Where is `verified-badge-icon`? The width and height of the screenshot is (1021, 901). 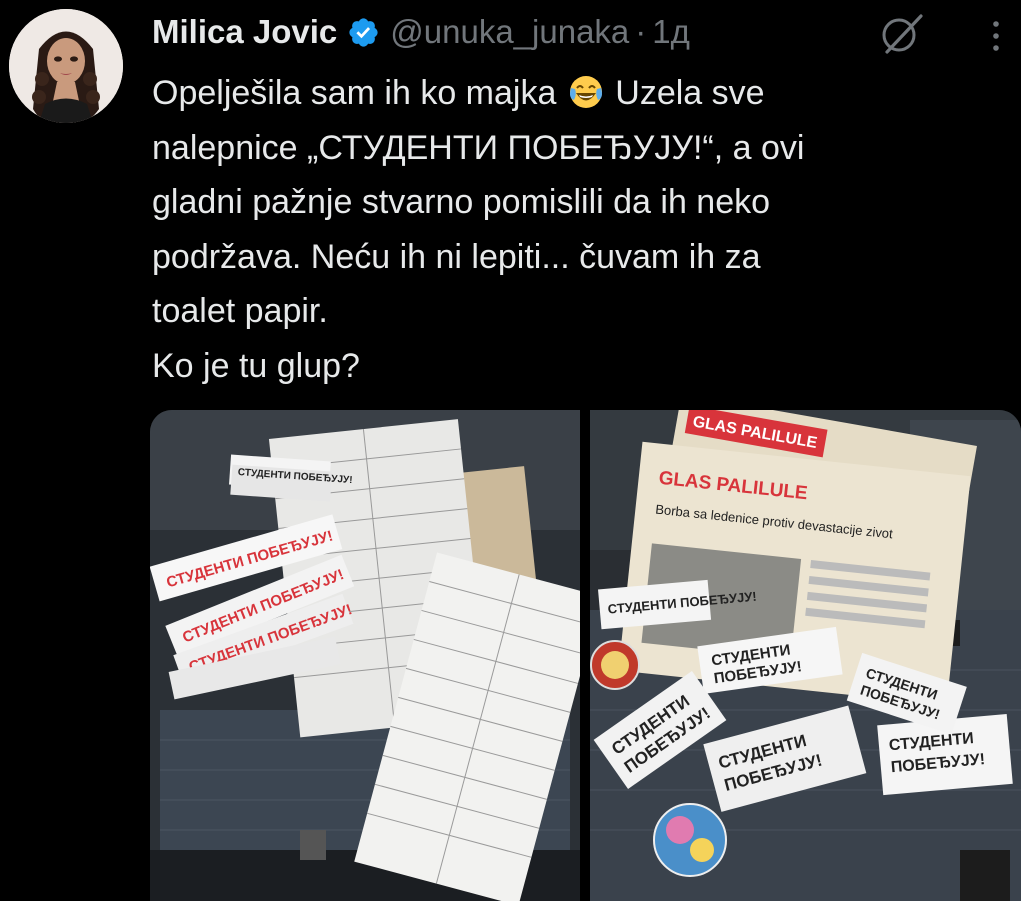 verified-badge-icon is located at coordinates (363, 32).